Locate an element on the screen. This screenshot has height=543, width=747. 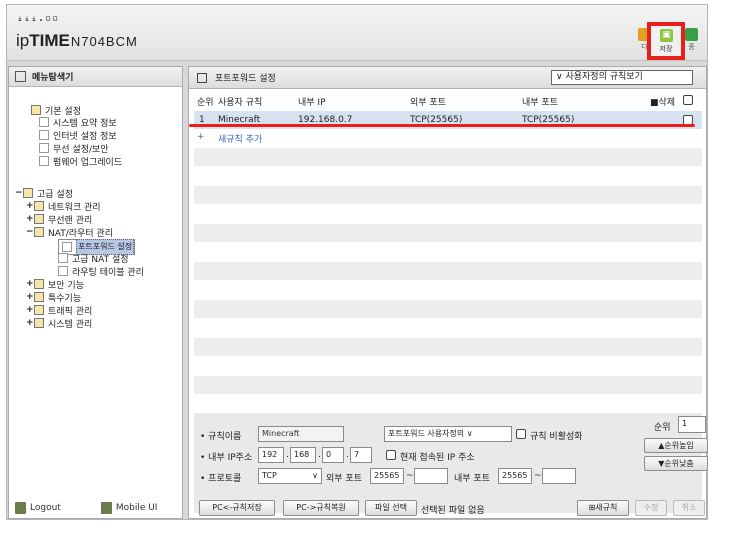
col-internal-ip: 내부 IP is located at coordinates (312, 103).